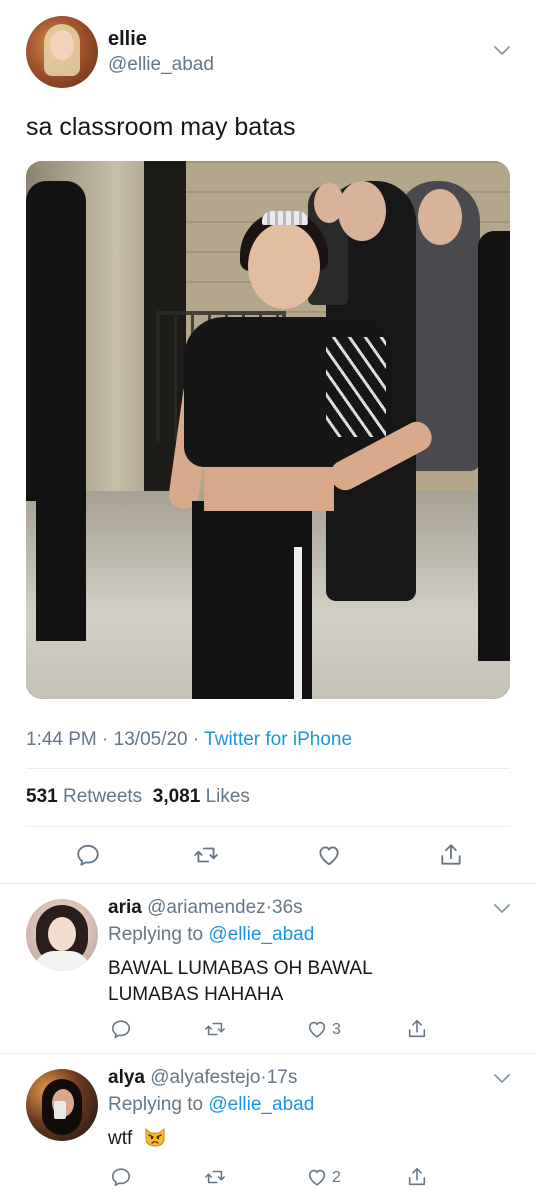  What do you see at coordinates (137, 1139) in the screenshot?
I see `reply-text: wtf` at bounding box center [137, 1139].